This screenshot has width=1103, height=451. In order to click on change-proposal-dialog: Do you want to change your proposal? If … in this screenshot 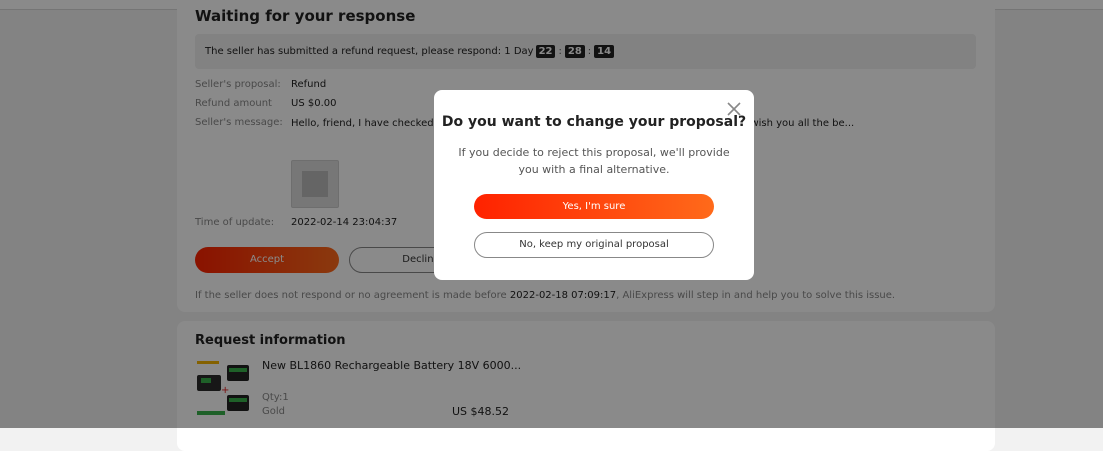, I will do `click(594, 185)`.